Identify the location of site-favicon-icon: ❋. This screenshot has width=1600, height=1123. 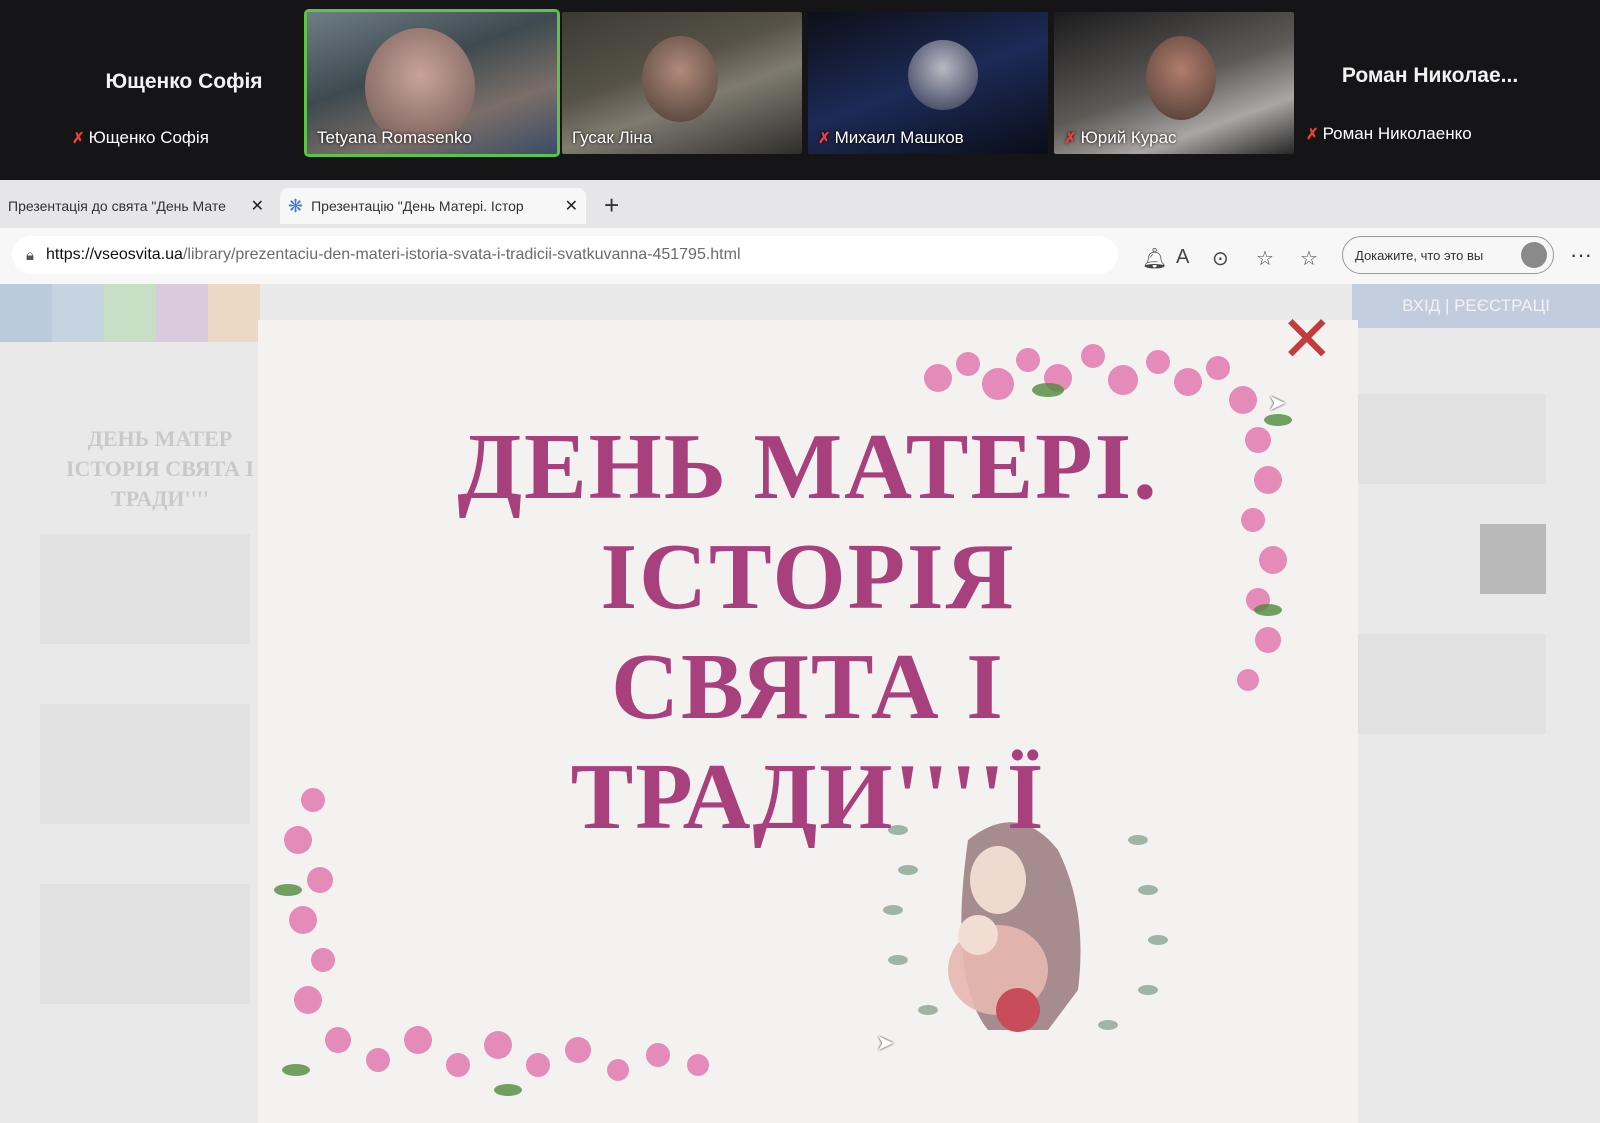
(296, 205).